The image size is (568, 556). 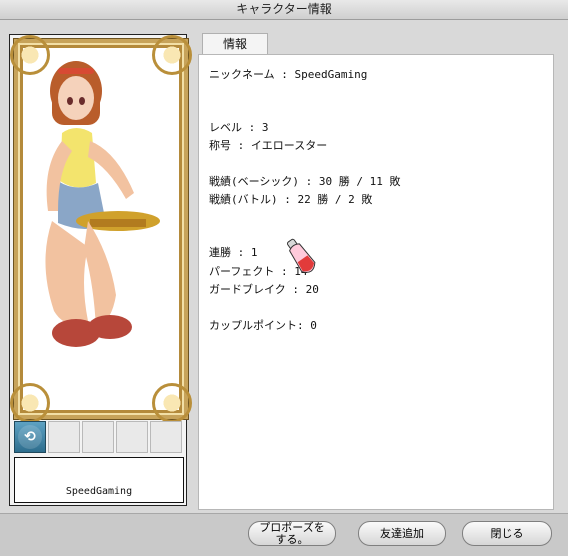 I want to click on window-title: キャラクター情報, so click(x=284, y=9).